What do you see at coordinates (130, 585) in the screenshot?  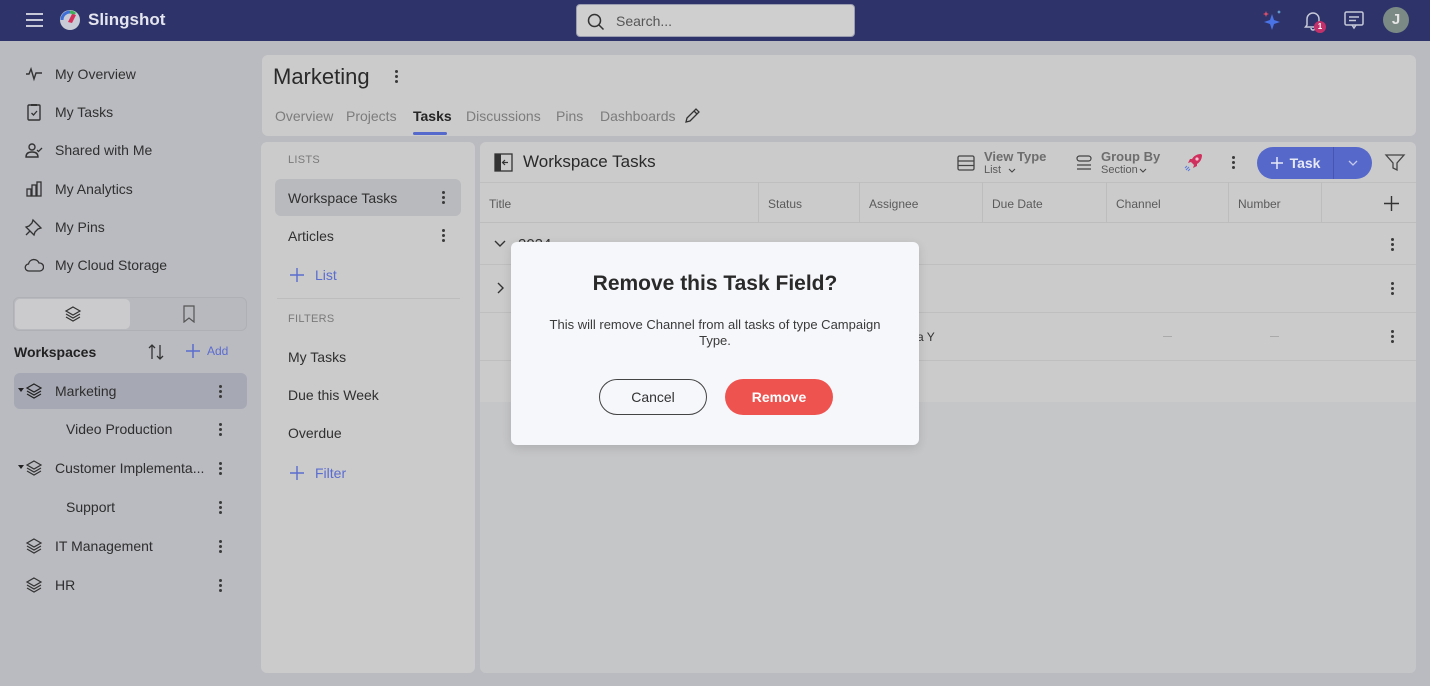 I see `workspace-item-hr: HR` at bounding box center [130, 585].